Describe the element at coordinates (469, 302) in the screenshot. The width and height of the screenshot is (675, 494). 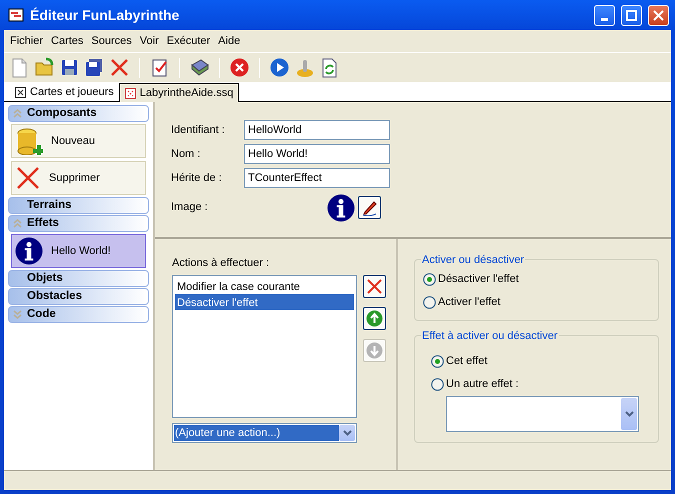
I see `radio-label: Activer l'effet` at that location.